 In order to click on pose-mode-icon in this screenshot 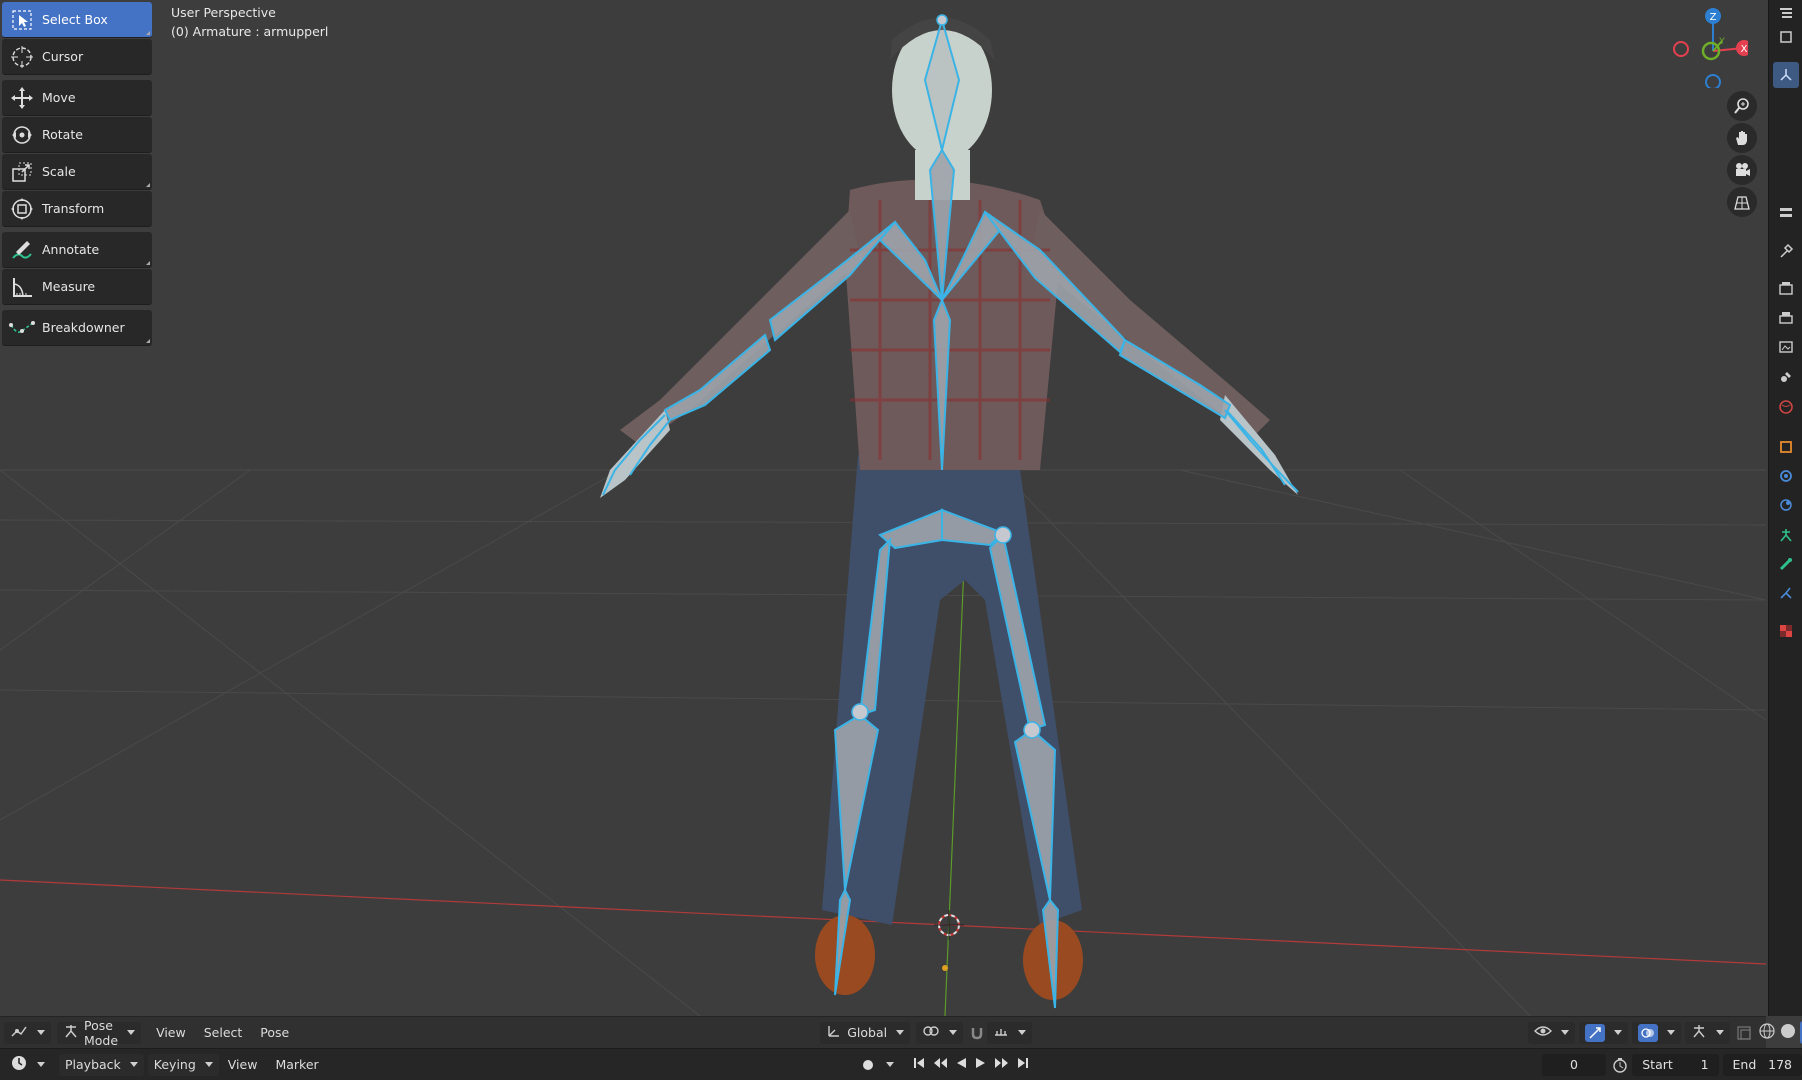, I will do `click(71, 1032)`.